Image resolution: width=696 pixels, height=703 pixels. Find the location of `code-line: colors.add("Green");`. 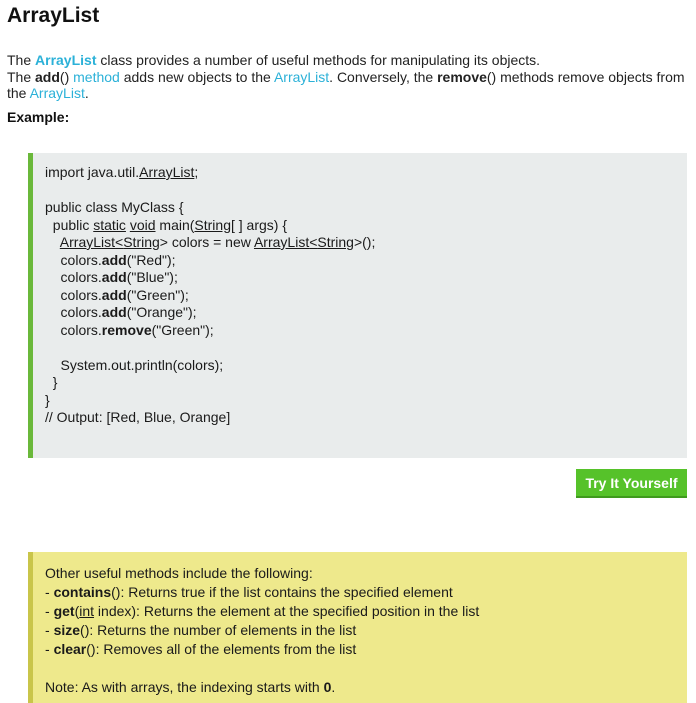

code-line: colors.add("Green"); is located at coordinates (117, 294).